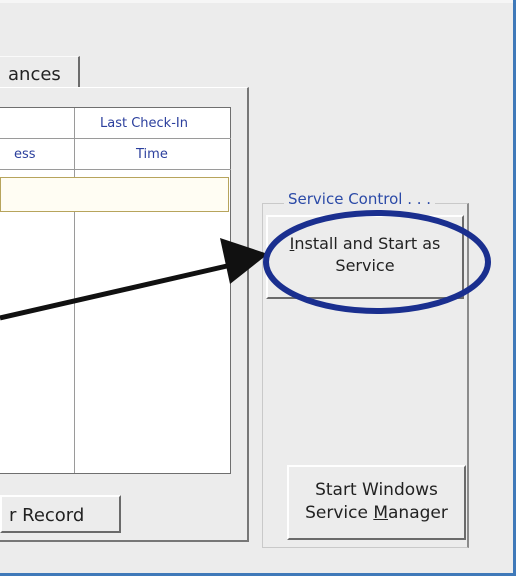 Image resolution: width=522 pixels, height=576 pixels. I want to click on svcmgr-label-a: Service, so click(339, 513).